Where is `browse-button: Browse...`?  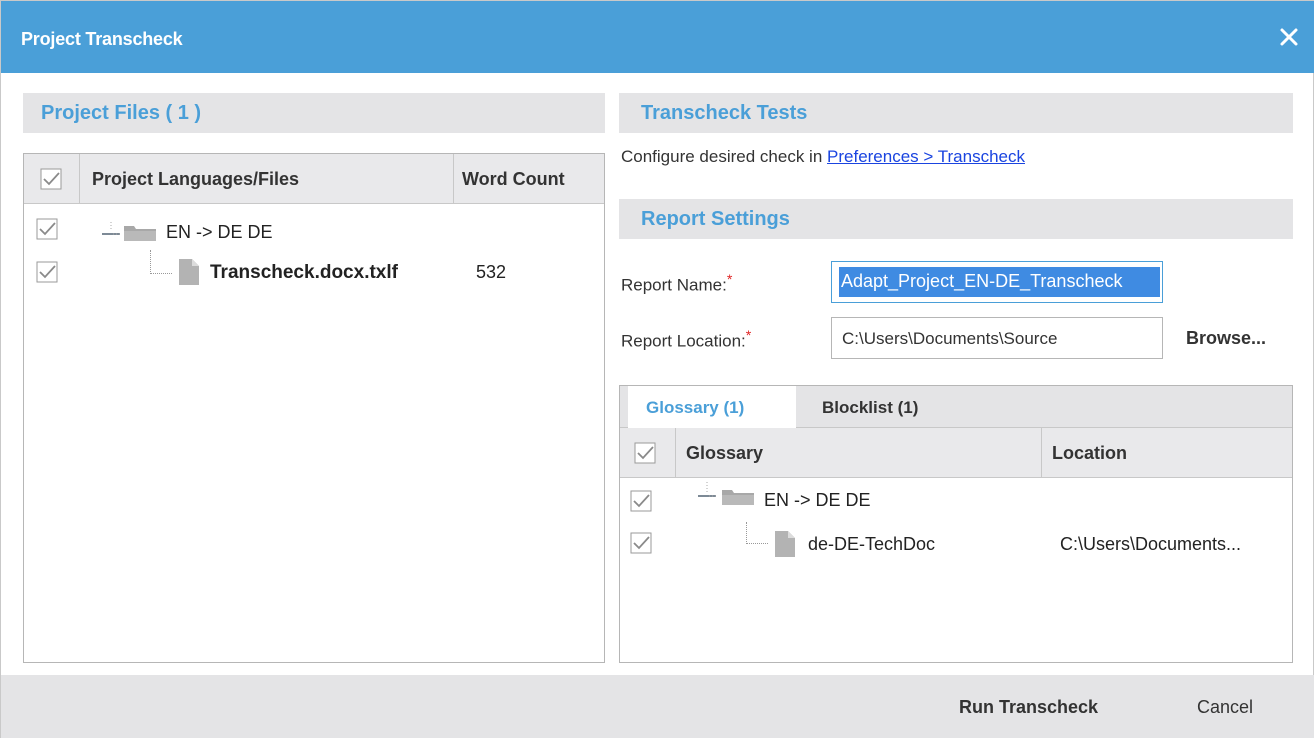 browse-button: Browse... is located at coordinates (1226, 338).